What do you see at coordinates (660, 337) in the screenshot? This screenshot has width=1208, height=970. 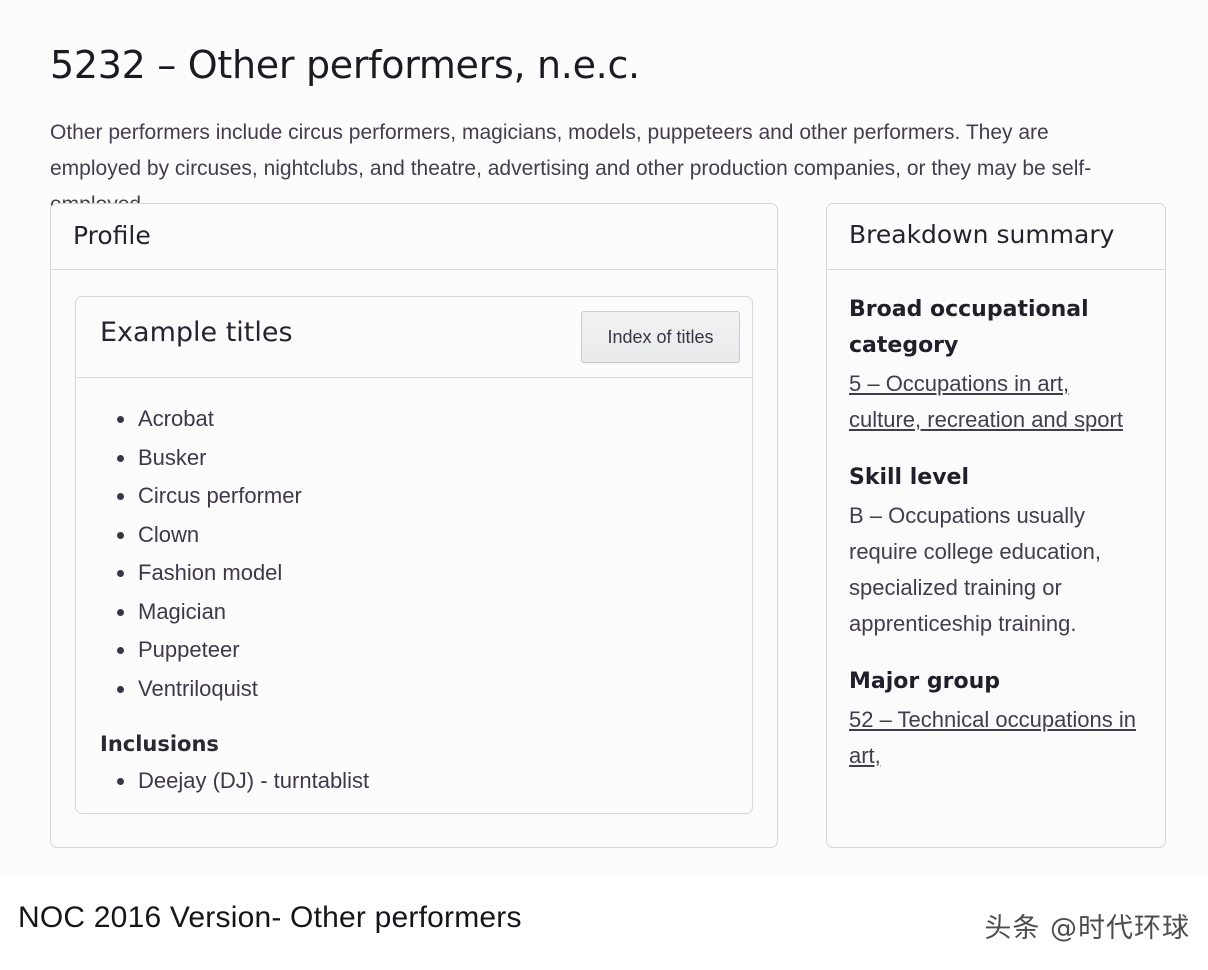 I see `index-of-titles-button: Index of titles` at bounding box center [660, 337].